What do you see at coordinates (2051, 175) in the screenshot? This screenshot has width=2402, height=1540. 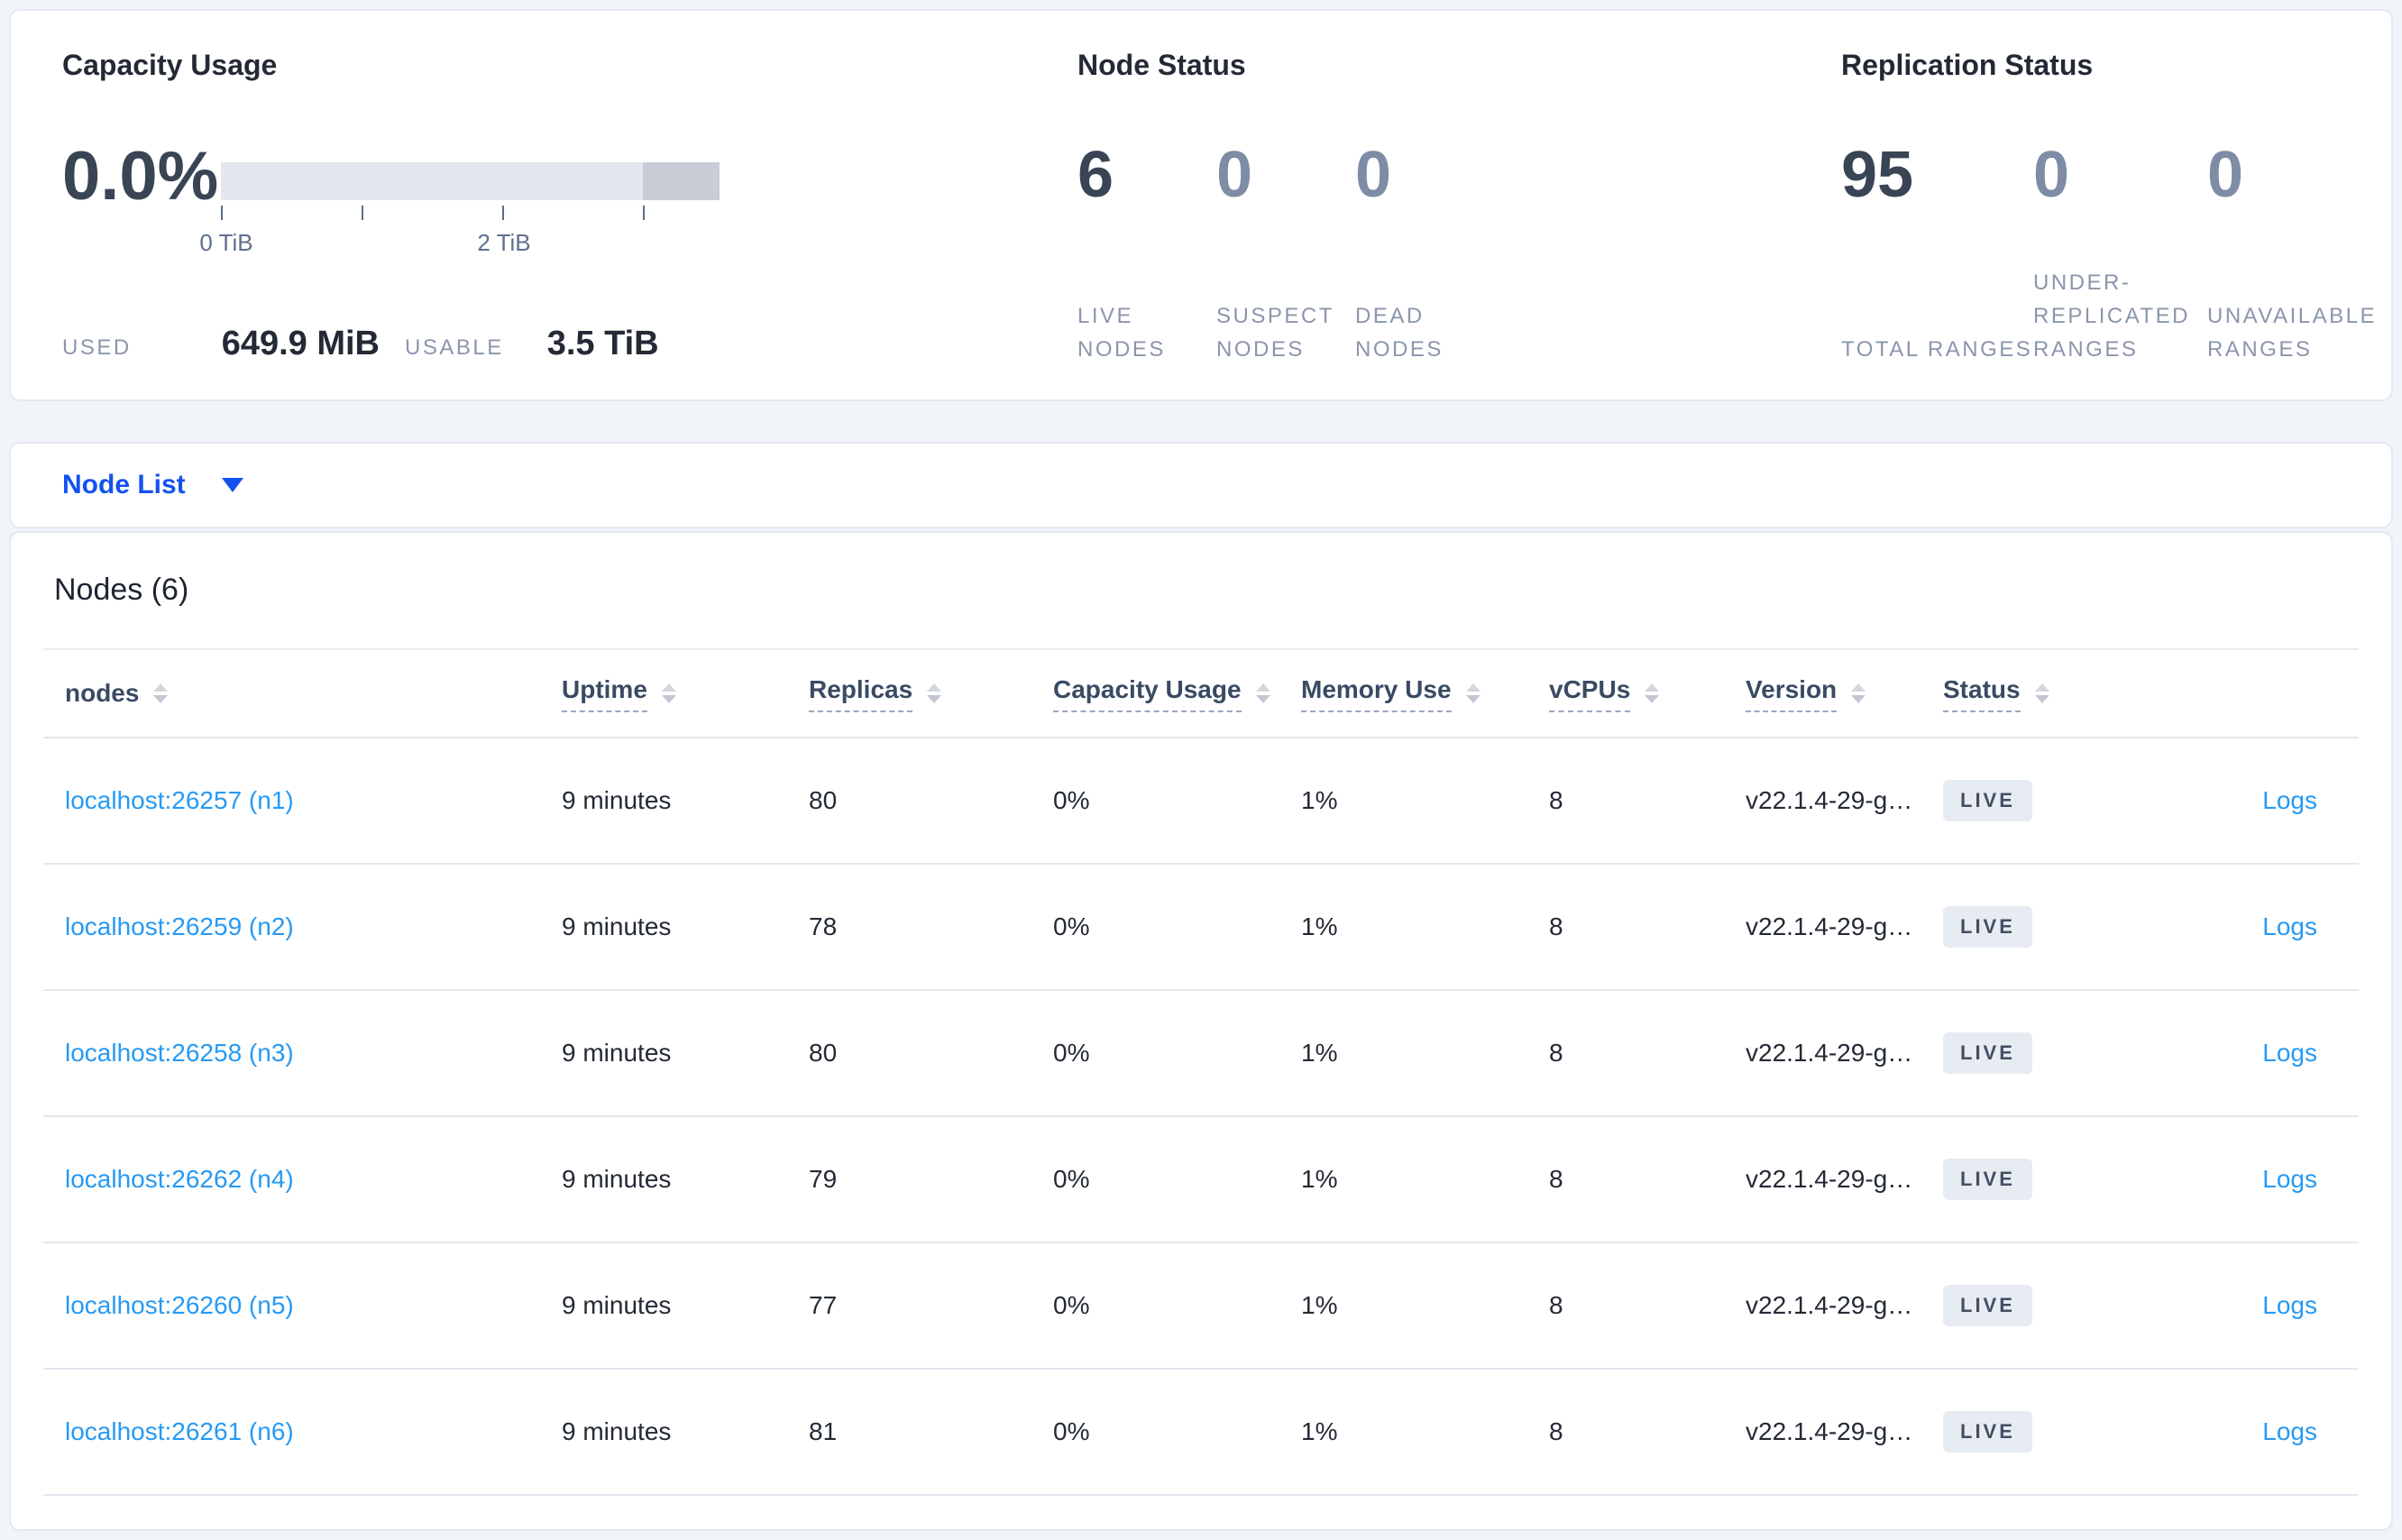 I see `under-replicated-ranges-value: 0` at bounding box center [2051, 175].